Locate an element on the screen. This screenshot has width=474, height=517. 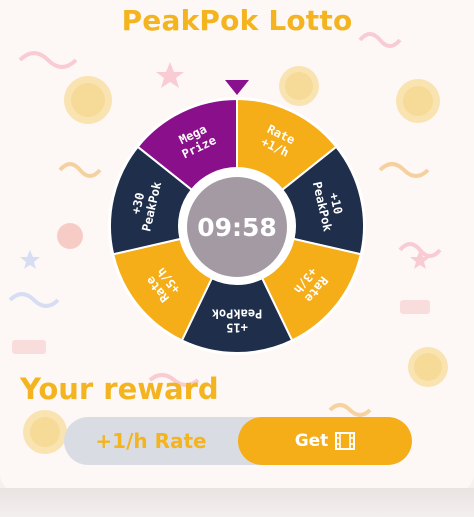
get-button: Get is located at coordinates (325, 441).